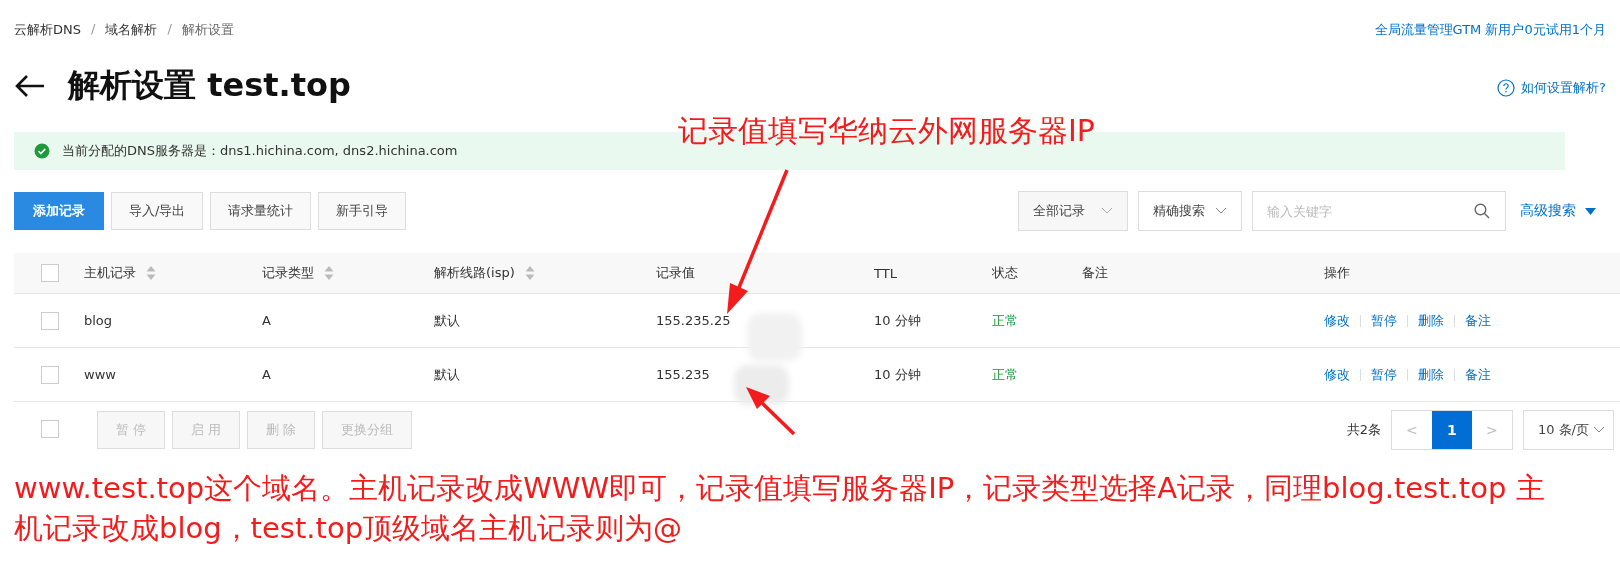  I want to click on table-cell: 155.235, so click(683, 374).